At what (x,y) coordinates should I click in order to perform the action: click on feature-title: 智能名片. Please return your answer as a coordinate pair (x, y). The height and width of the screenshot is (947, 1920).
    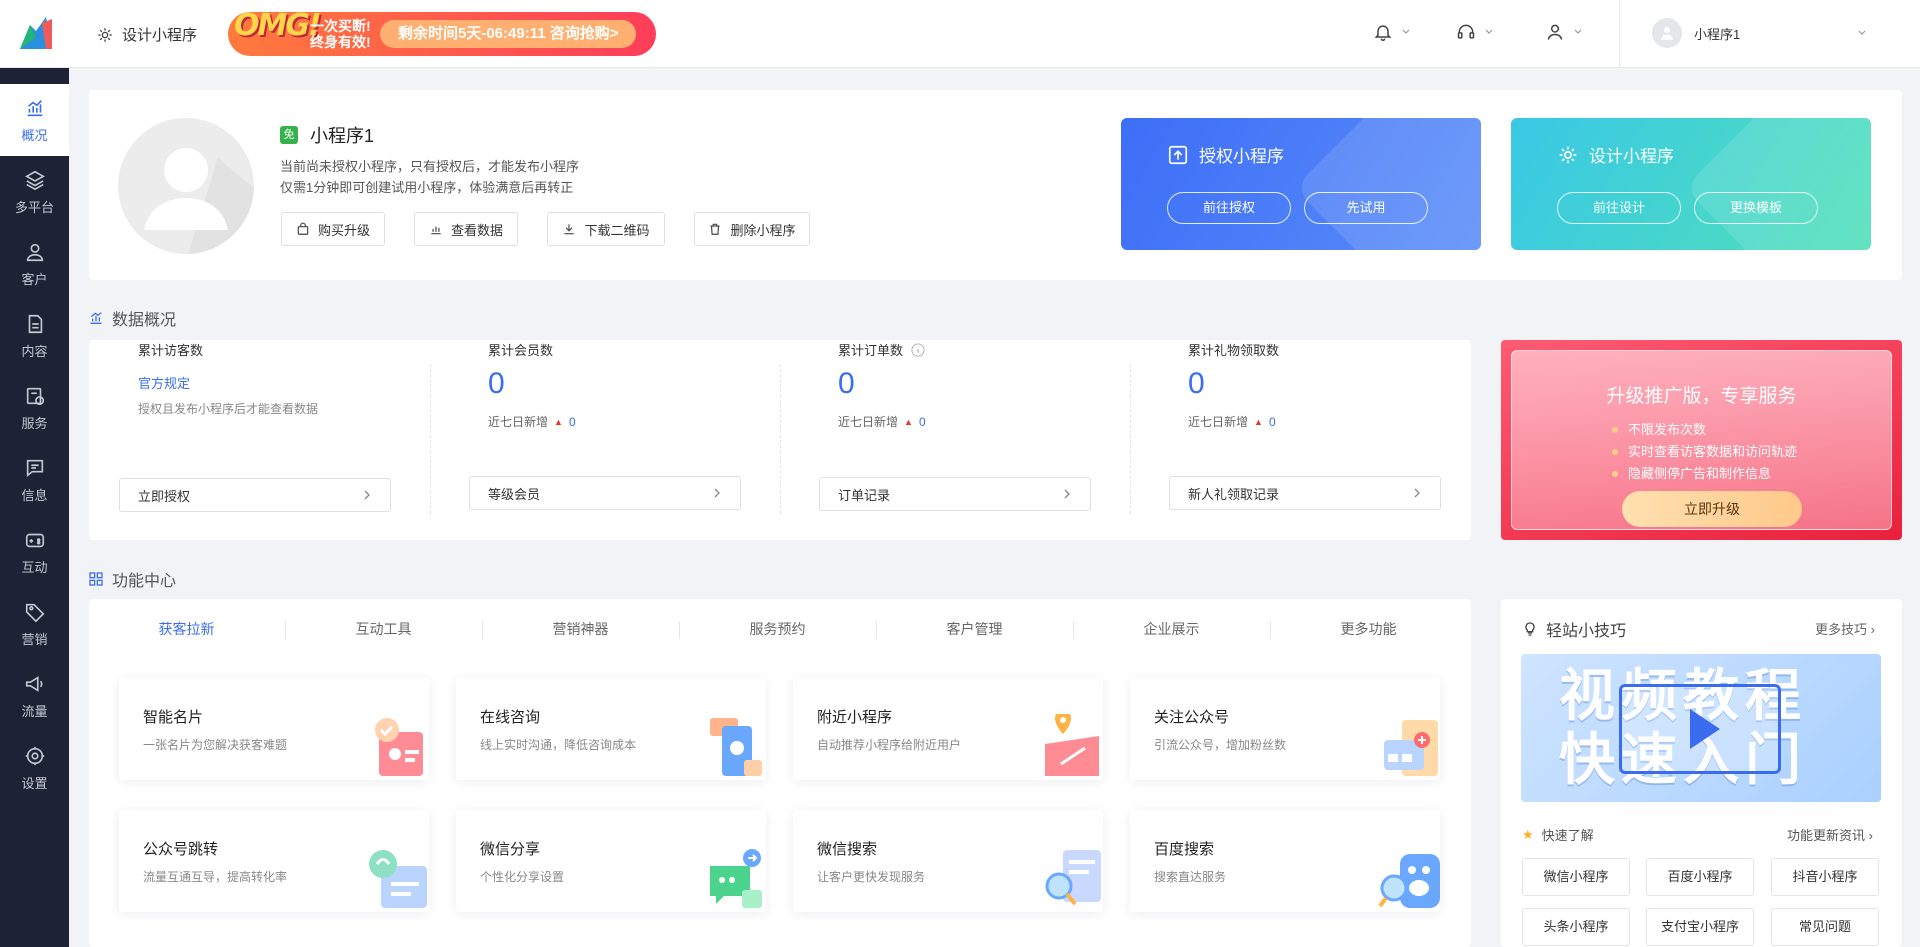
    Looking at the image, I should click on (173, 717).